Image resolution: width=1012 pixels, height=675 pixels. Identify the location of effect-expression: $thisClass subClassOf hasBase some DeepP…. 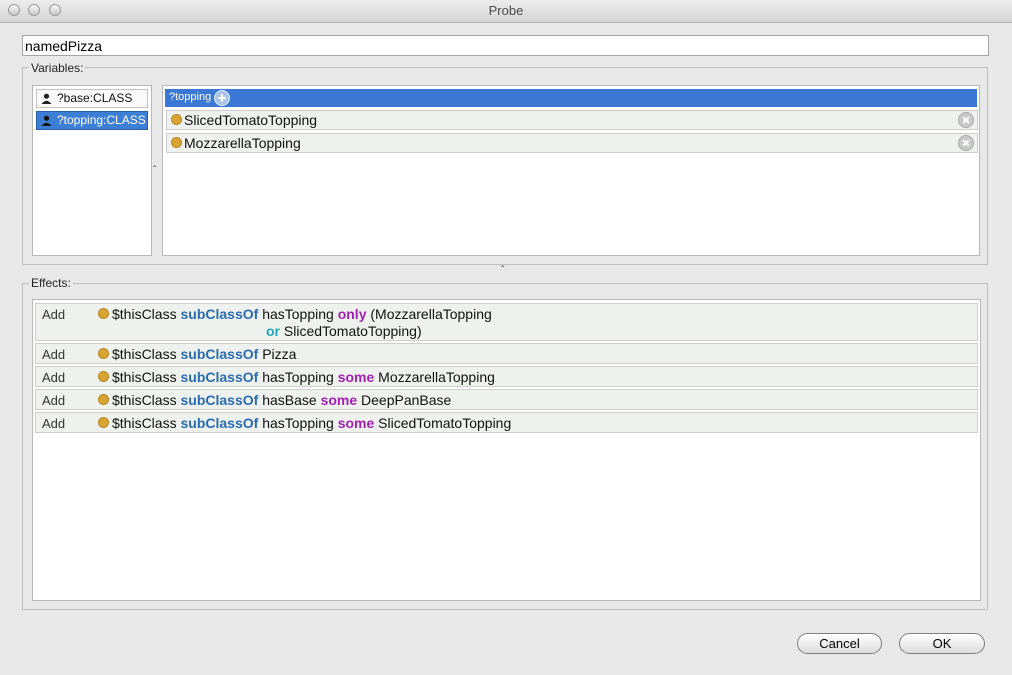
(281, 400).